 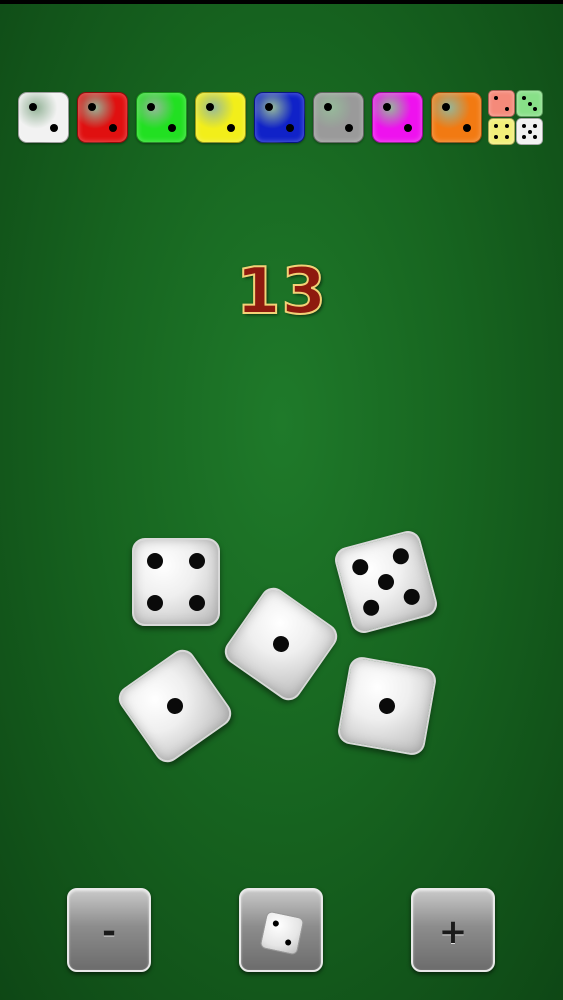 What do you see at coordinates (338, 117) in the screenshot?
I see `color-swatch-gray` at bounding box center [338, 117].